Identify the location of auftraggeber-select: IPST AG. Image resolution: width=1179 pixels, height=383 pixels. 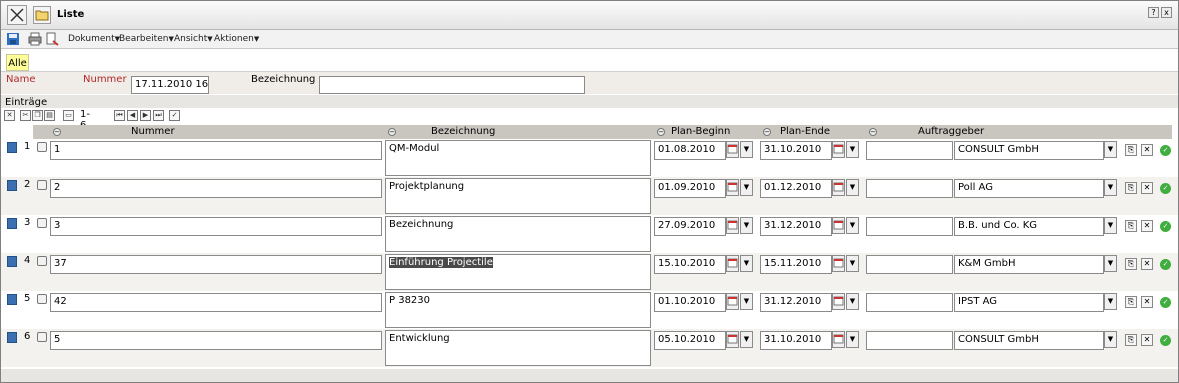
(1029, 302).